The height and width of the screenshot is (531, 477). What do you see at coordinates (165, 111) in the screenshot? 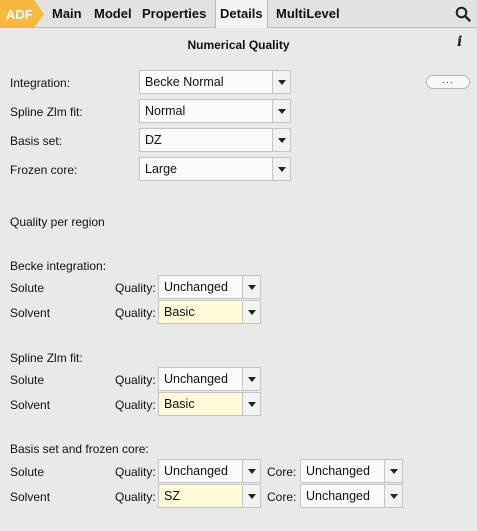
I see `spline-value: Normal` at bounding box center [165, 111].